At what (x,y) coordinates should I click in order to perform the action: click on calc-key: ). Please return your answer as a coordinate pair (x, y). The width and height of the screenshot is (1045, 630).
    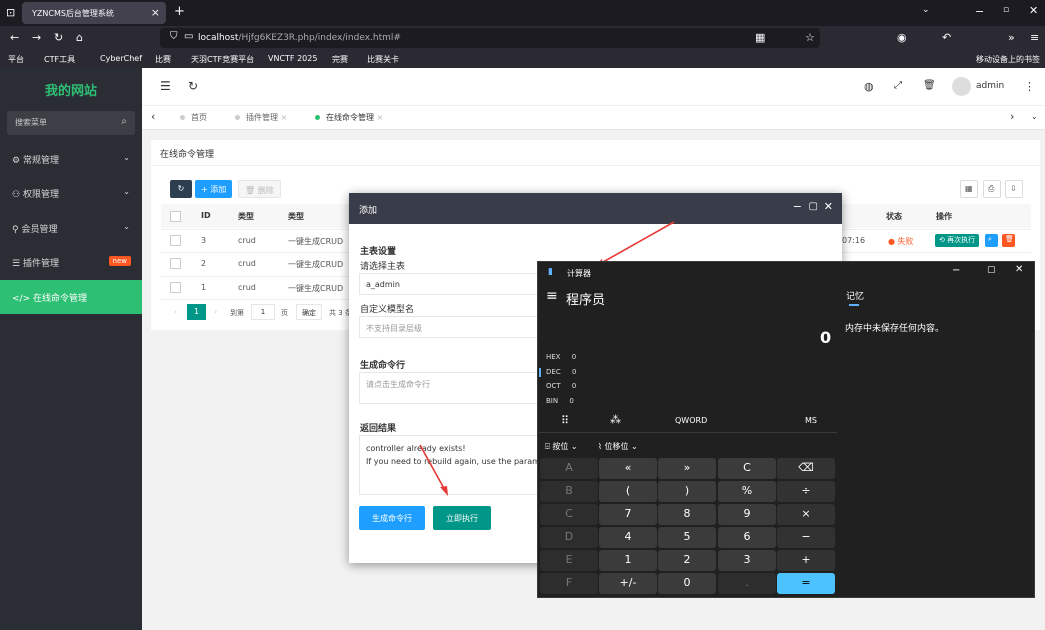
    Looking at the image, I should click on (687, 491).